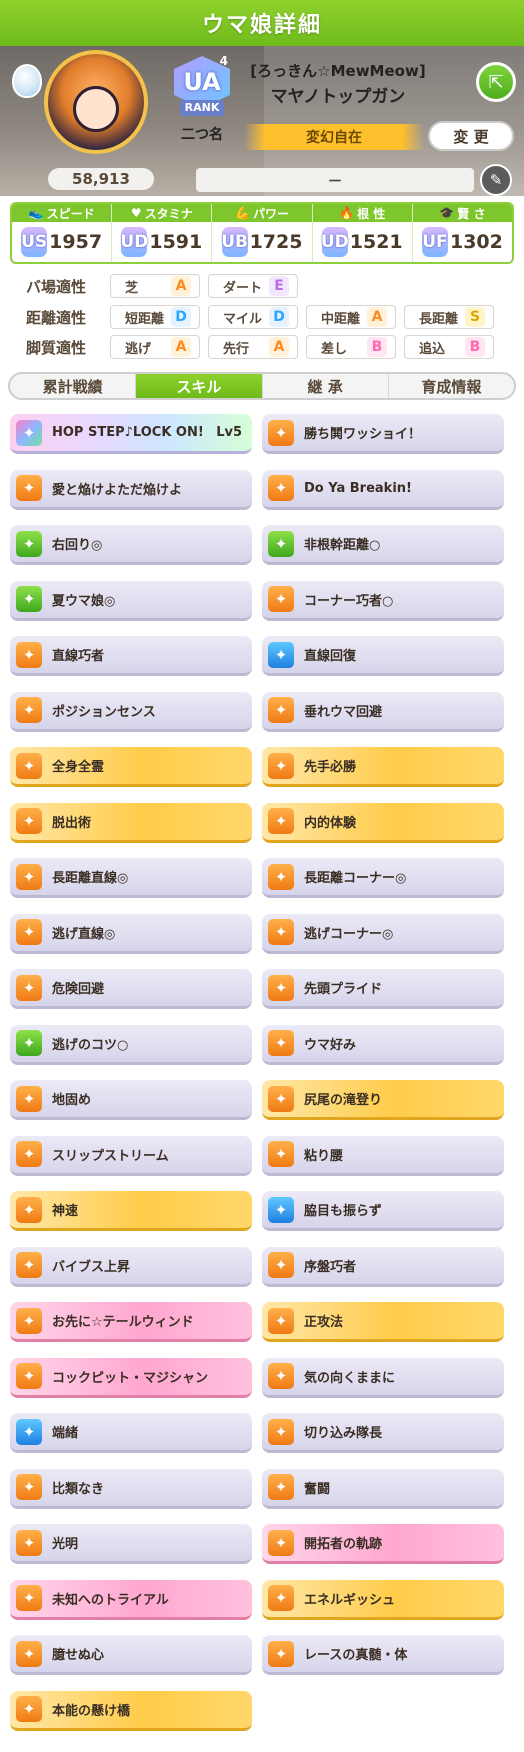 The width and height of the screenshot is (524, 1752). I want to click on skill-card: ✦ 勝ち鬨ワッショイ！, so click(383, 434).